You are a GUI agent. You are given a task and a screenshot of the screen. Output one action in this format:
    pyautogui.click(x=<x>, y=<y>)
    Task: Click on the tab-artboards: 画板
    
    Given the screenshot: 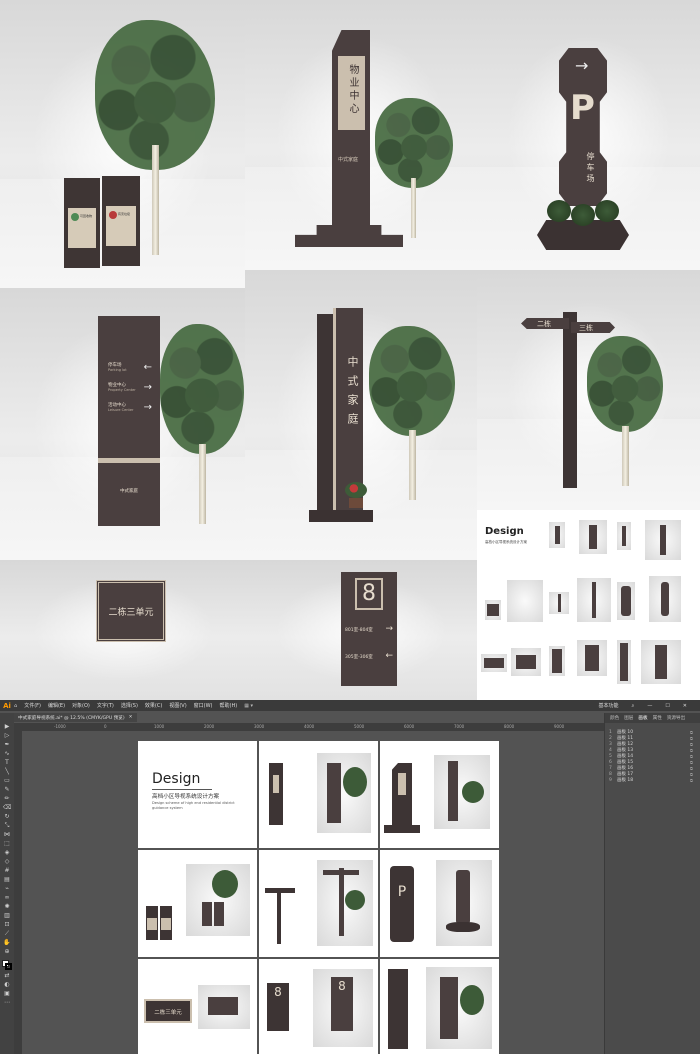 What is the action you would take?
    pyautogui.click(x=642, y=718)
    